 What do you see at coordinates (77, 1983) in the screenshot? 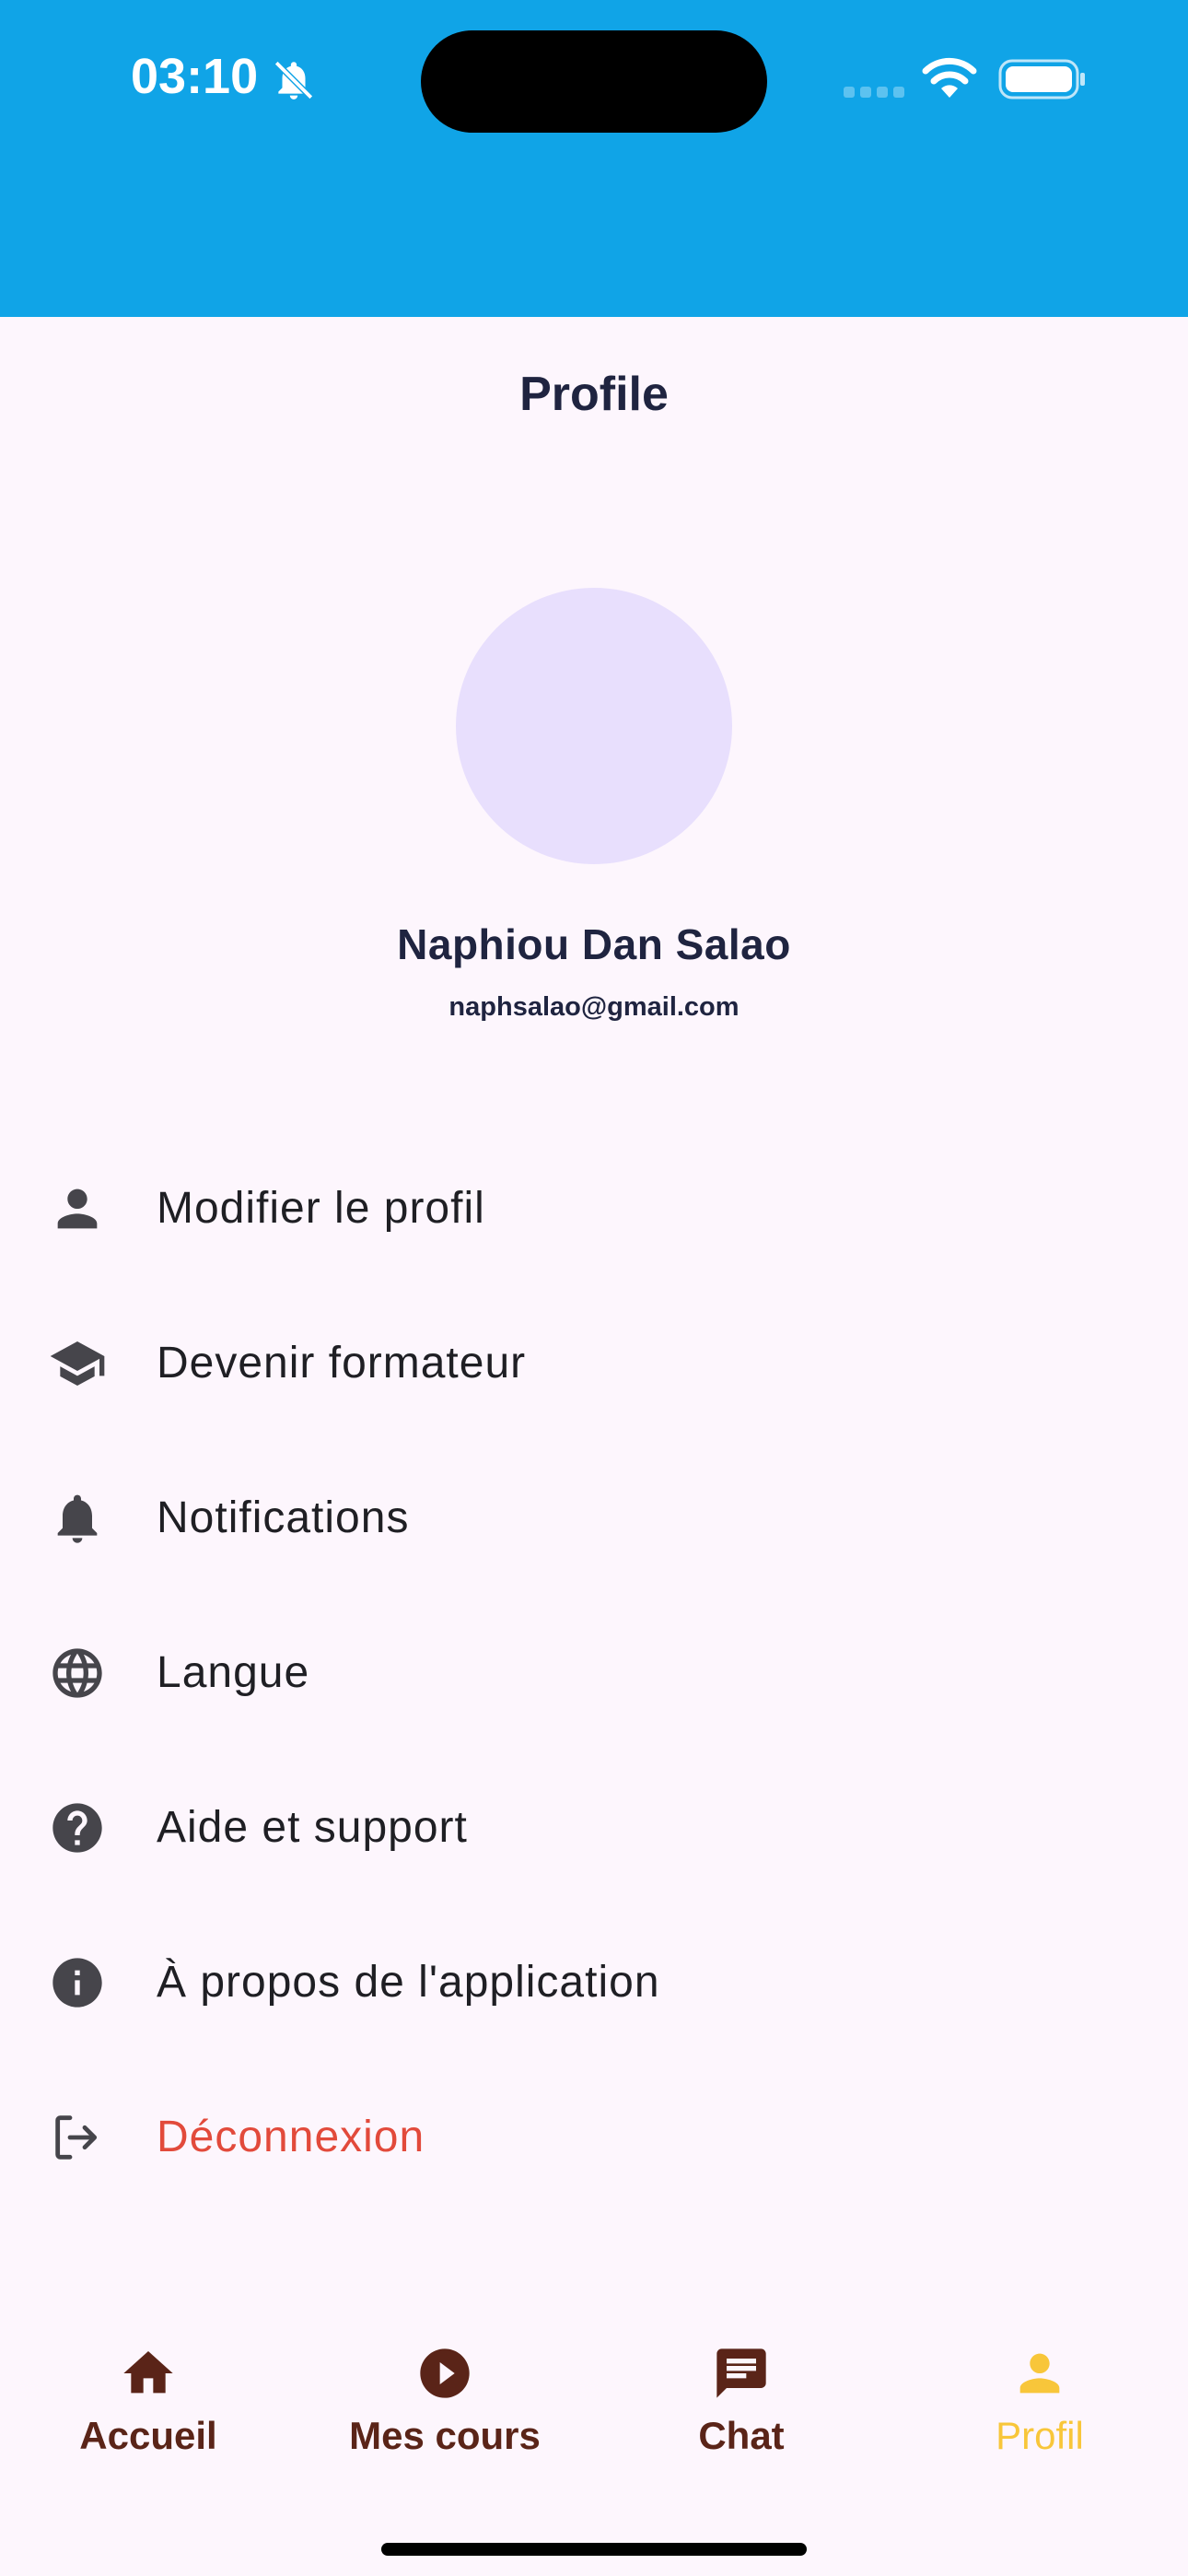
I see `info-icon` at bounding box center [77, 1983].